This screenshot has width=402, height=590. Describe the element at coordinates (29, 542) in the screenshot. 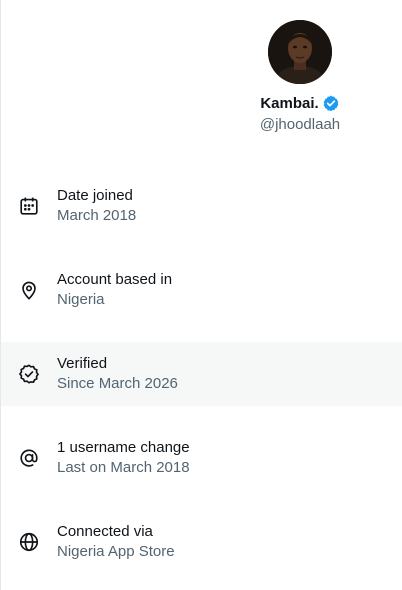

I see `globe-icon` at that location.